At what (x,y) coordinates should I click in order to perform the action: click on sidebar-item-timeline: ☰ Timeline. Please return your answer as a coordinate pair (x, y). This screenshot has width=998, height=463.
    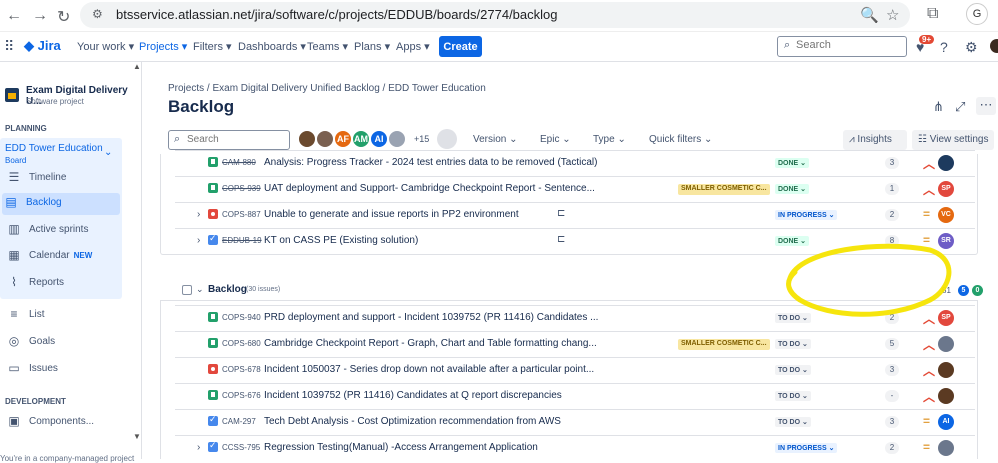
    Looking at the image, I should click on (62, 179).